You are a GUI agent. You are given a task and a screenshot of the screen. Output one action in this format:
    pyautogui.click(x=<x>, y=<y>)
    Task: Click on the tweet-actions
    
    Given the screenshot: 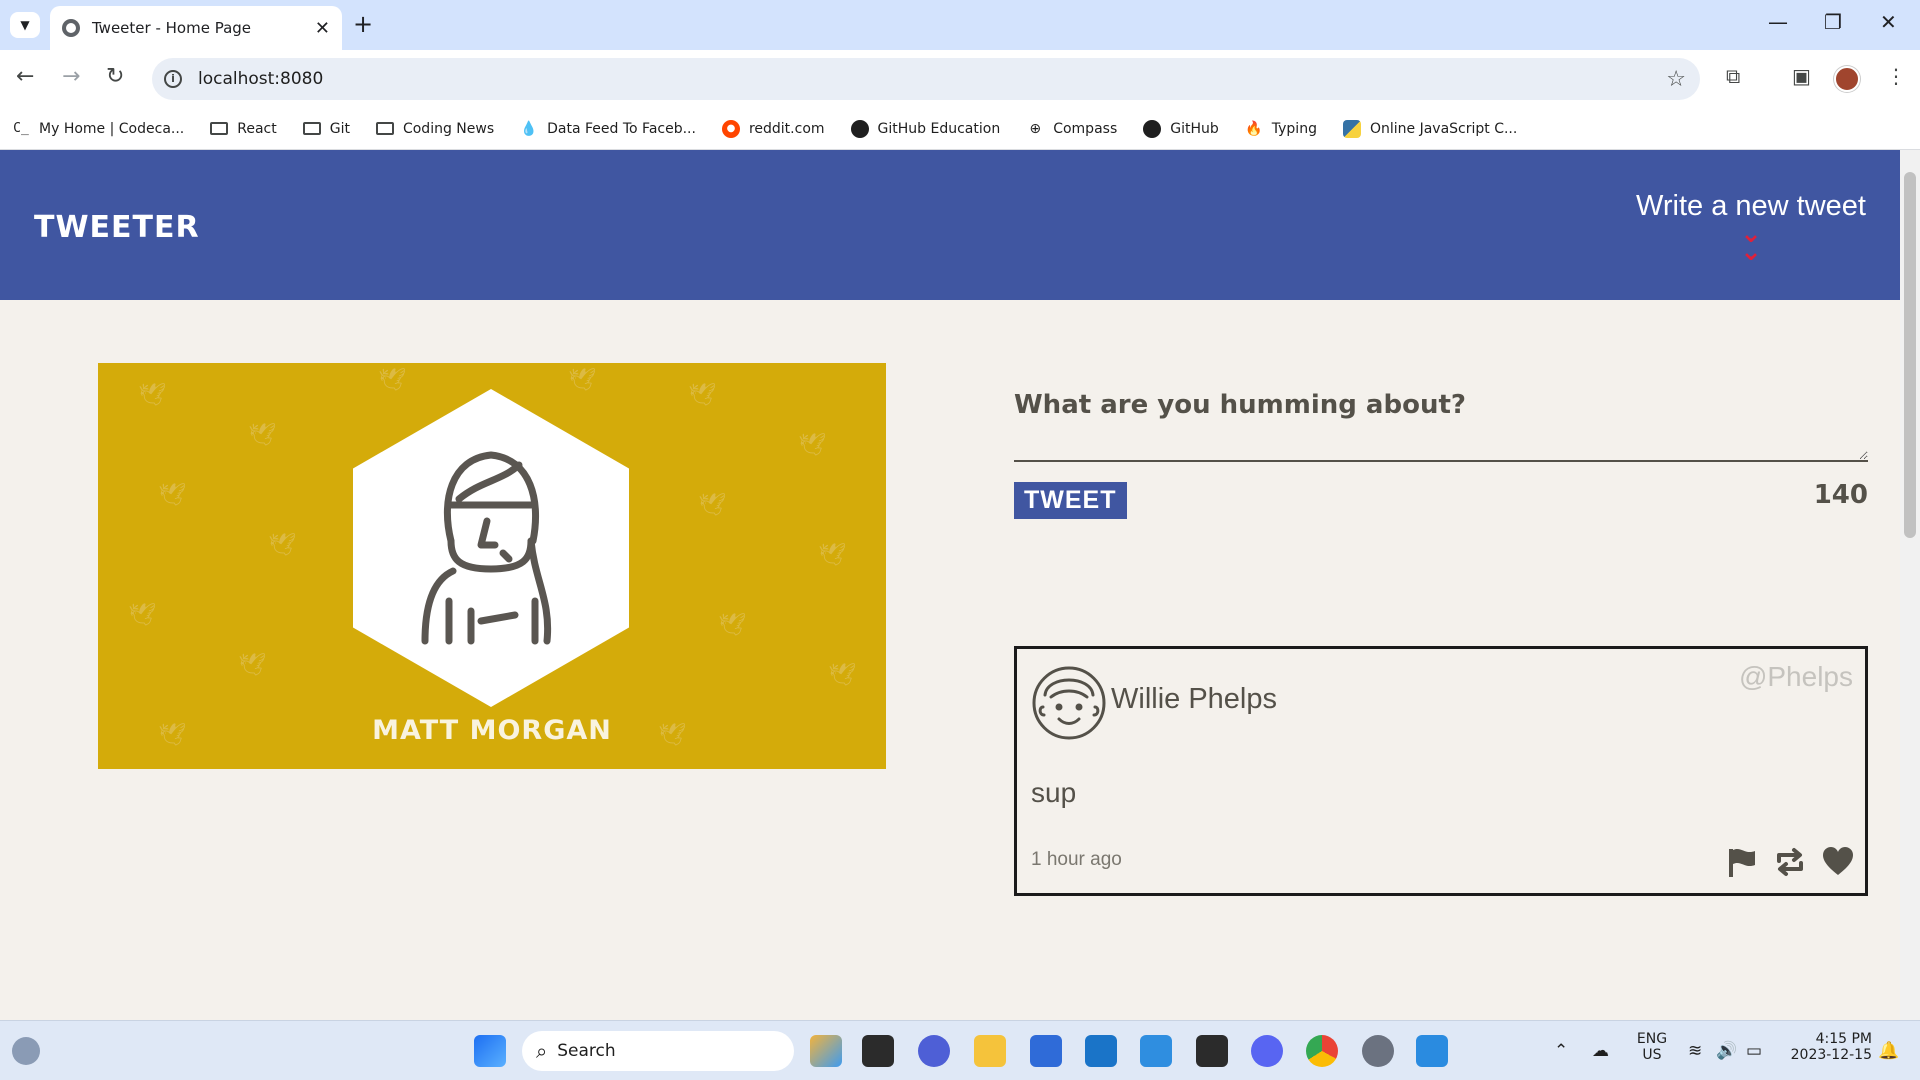 What is the action you would take?
    pyautogui.click(x=1790, y=862)
    